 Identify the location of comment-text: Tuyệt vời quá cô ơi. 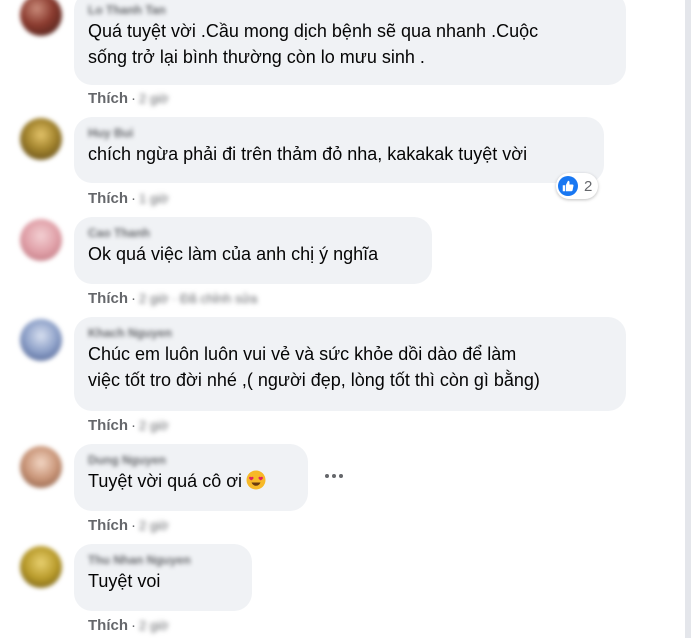
(165, 481).